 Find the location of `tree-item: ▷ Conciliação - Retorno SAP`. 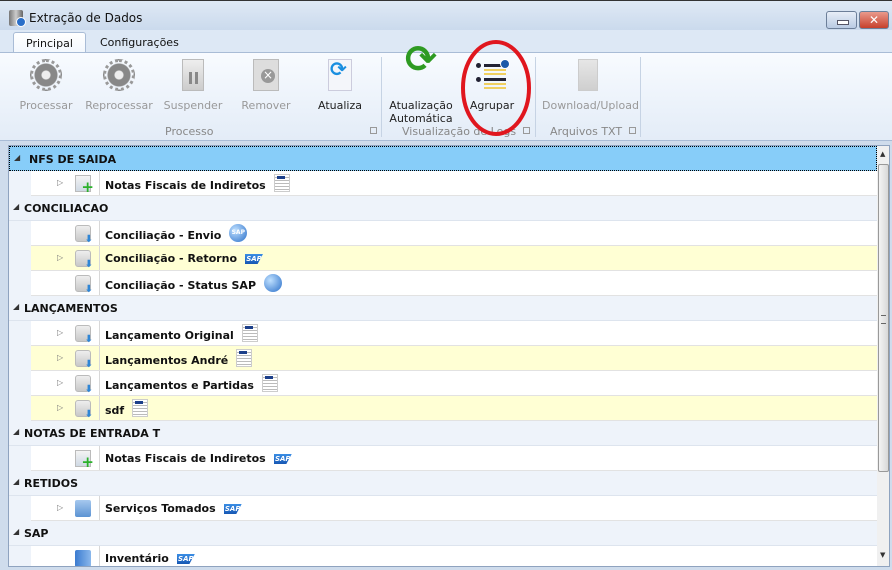

tree-item: ▷ Conciliação - Retorno SAP is located at coordinates (443, 258).